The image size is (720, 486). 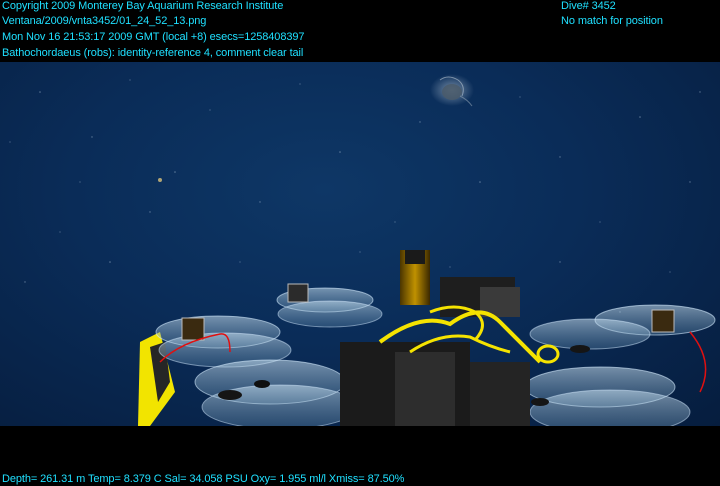 What do you see at coordinates (452, 90) in the screenshot?
I see `larvacean-organism` at bounding box center [452, 90].